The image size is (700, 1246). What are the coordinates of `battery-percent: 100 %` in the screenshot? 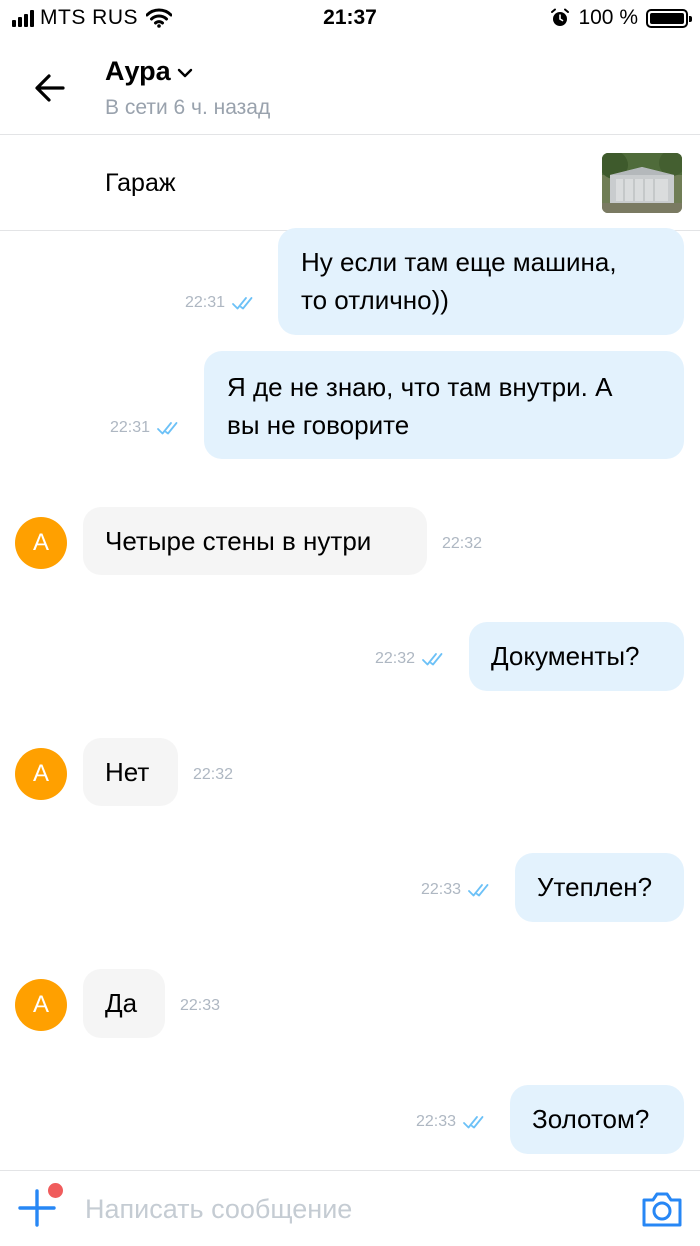 It's located at (608, 17).